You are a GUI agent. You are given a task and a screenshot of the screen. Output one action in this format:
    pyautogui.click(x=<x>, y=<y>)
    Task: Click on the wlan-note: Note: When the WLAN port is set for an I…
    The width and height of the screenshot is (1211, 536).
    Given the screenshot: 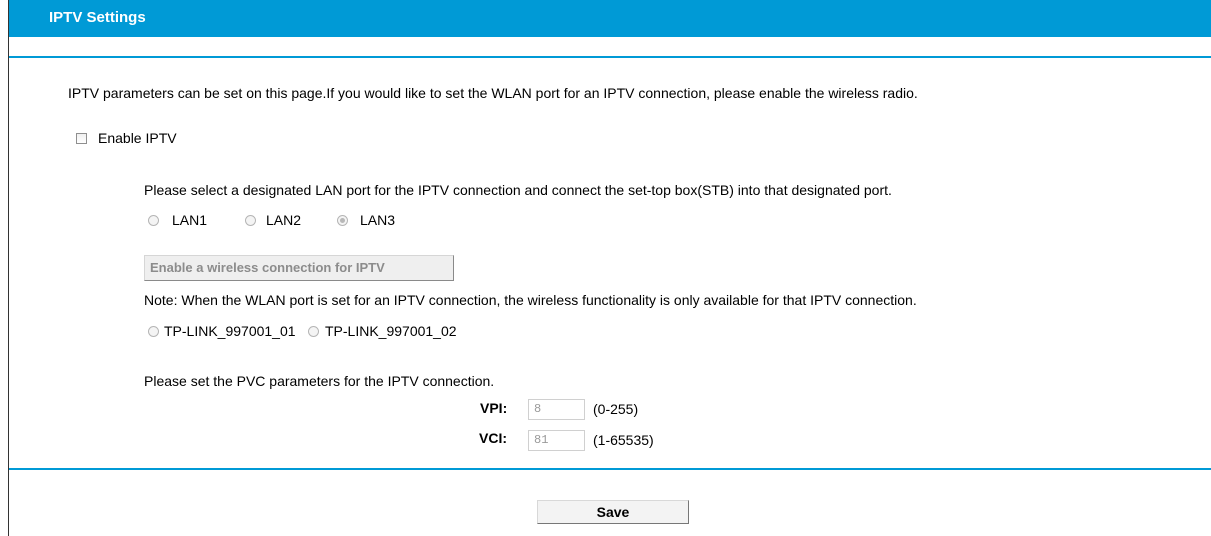 What is the action you would take?
    pyautogui.click(x=530, y=300)
    